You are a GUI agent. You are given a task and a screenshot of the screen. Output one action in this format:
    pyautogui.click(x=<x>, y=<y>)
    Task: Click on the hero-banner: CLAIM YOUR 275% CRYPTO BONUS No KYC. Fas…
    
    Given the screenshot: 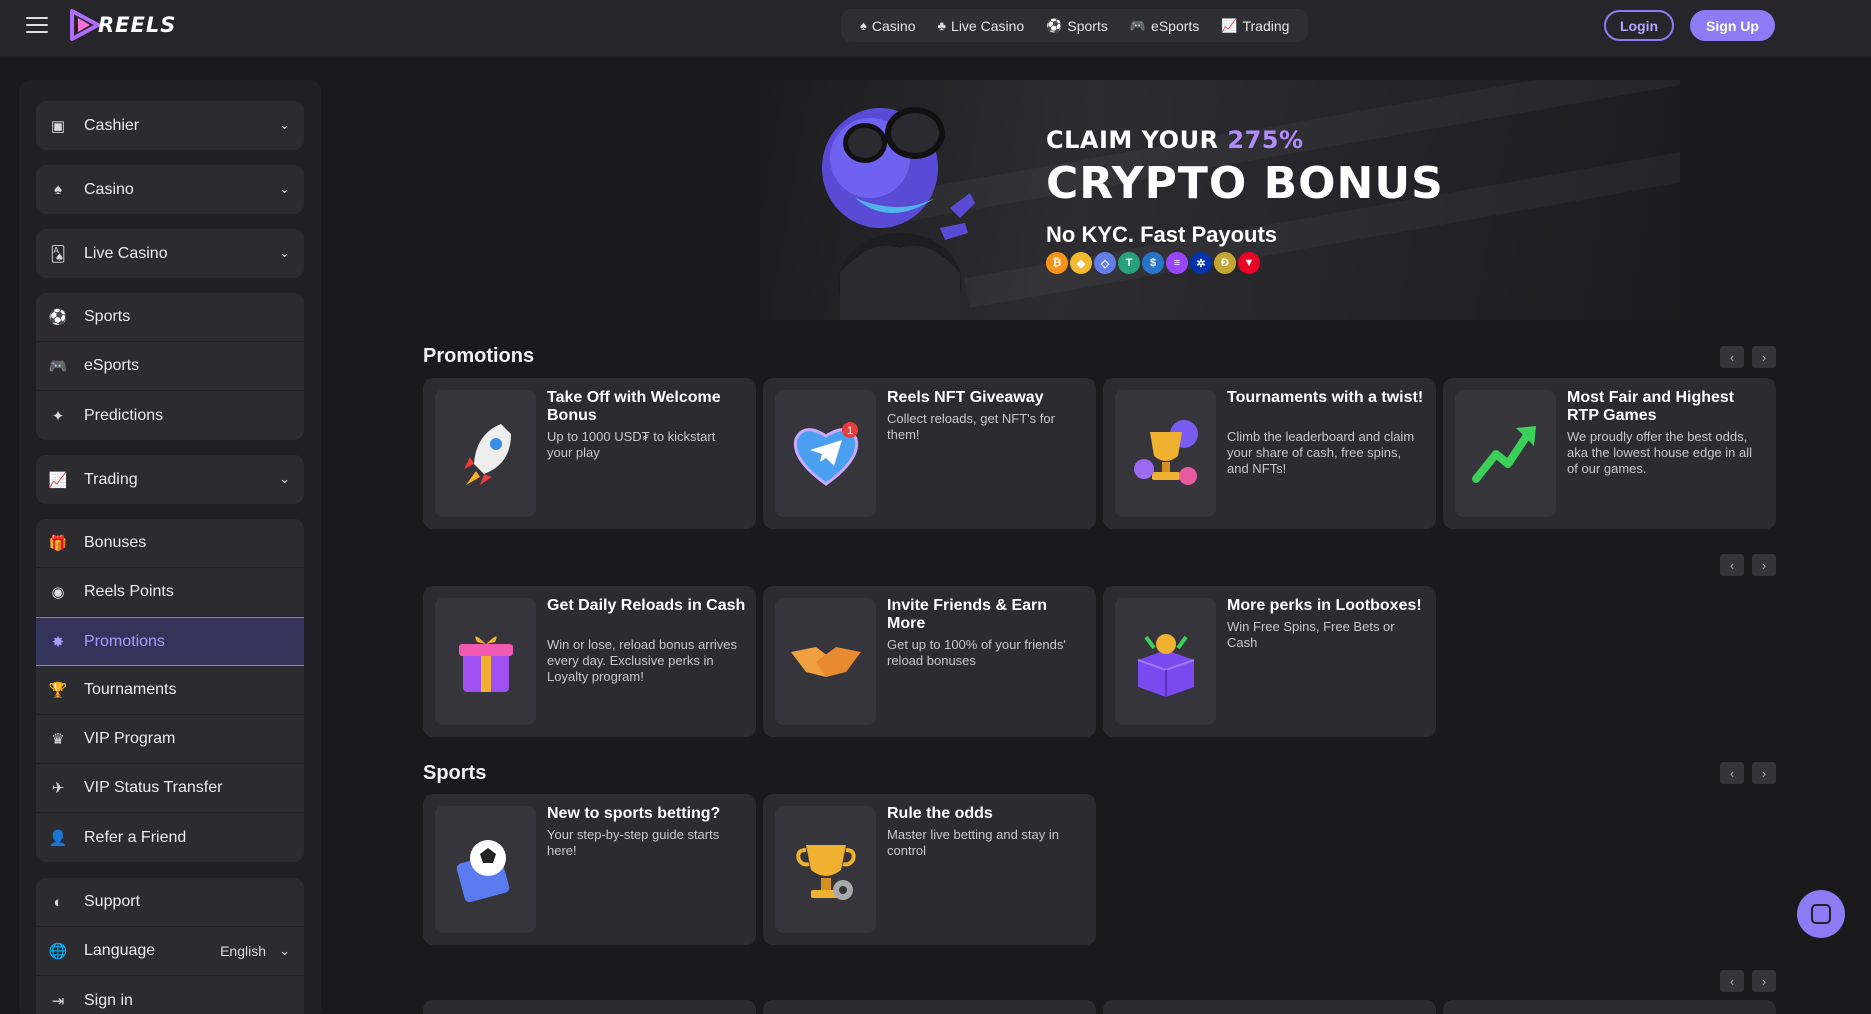 What is the action you would take?
    pyautogui.click(x=1220, y=200)
    